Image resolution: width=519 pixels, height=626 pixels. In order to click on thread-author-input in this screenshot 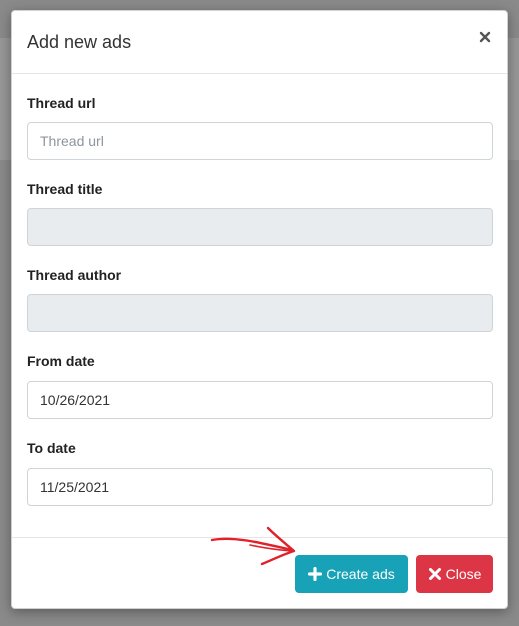, I will do `click(260, 313)`.